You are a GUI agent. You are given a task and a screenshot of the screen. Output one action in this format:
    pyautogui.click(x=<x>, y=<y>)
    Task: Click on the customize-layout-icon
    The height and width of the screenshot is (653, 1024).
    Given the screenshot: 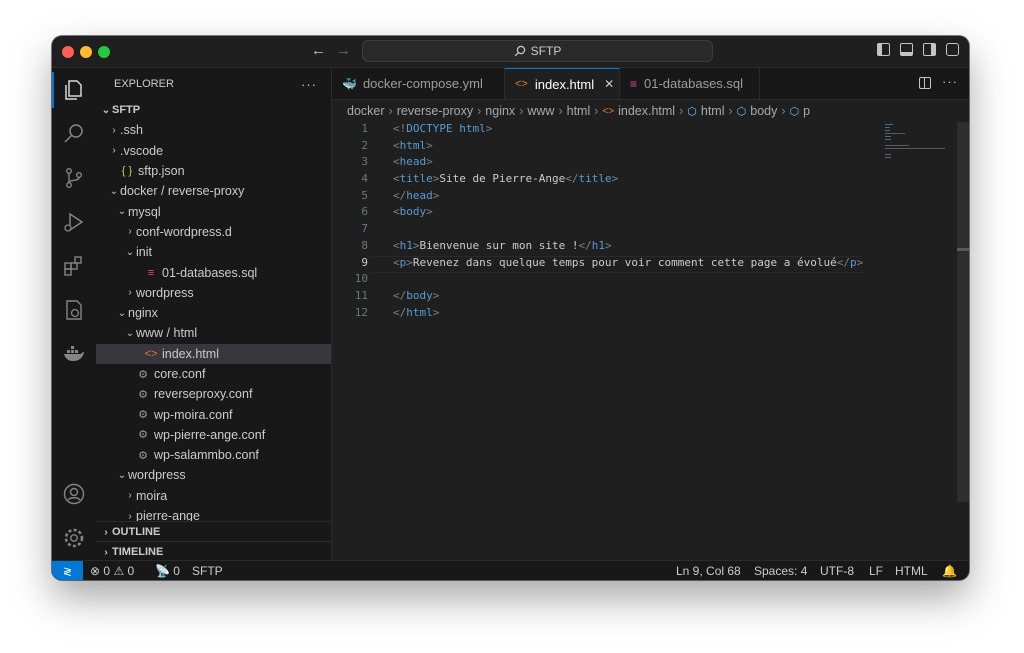 What is the action you would take?
    pyautogui.click(x=952, y=49)
    